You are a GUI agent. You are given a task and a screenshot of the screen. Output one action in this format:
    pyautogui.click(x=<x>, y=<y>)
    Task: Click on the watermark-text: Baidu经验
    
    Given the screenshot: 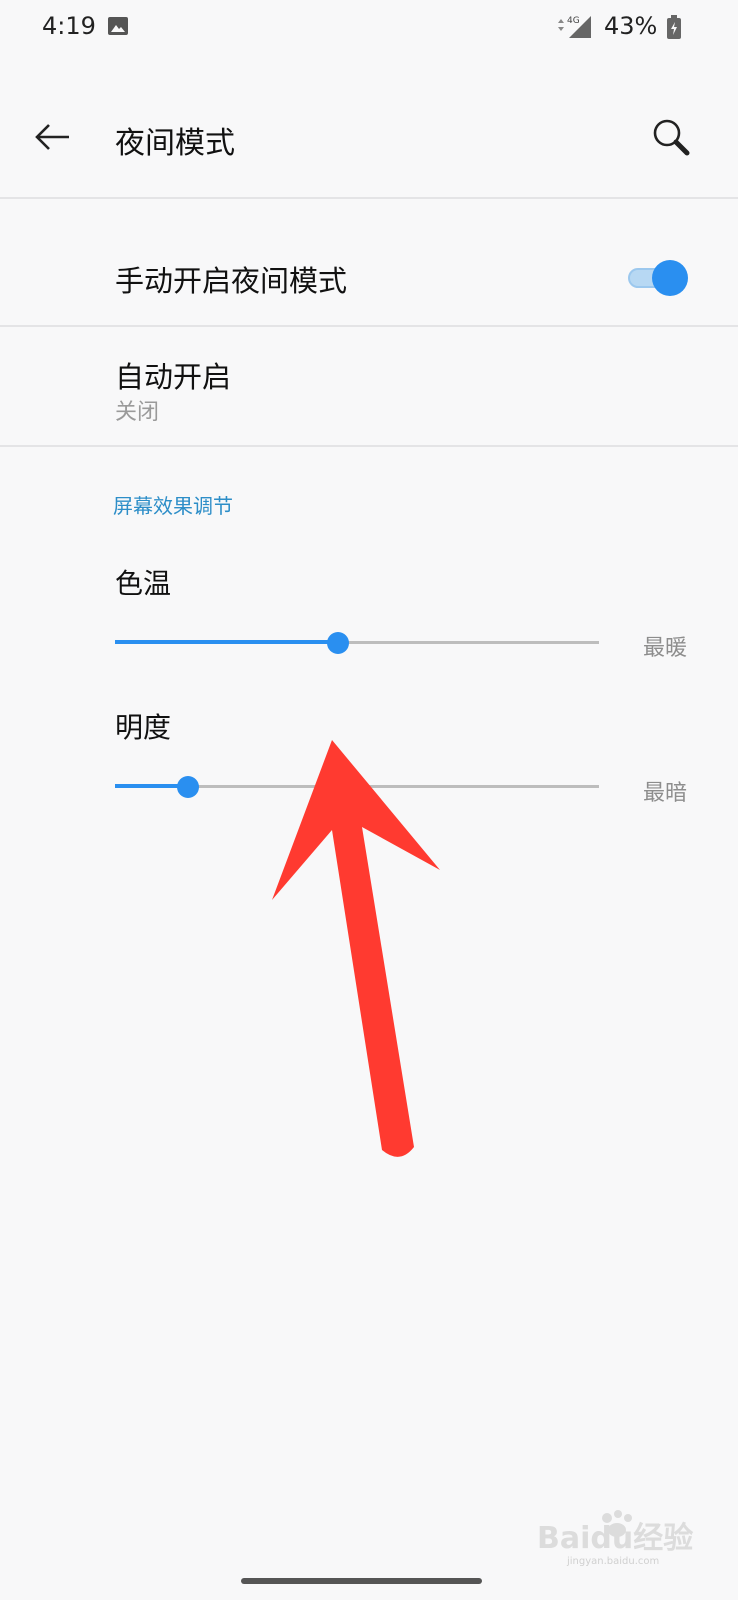 What is the action you would take?
    pyautogui.click(x=615, y=1538)
    